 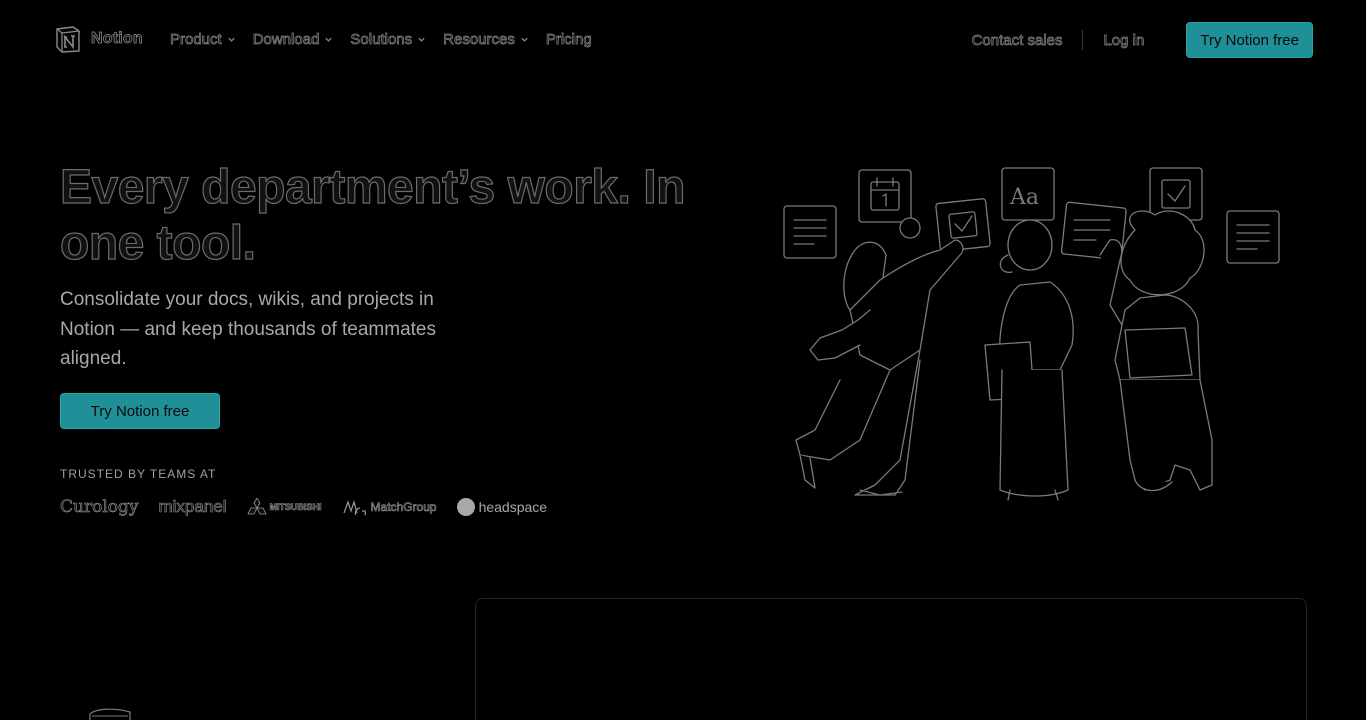 What do you see at coordinates (68, 39) in the screenshot?
I see `notion-logo-icon` at bounding box center [68, 39].